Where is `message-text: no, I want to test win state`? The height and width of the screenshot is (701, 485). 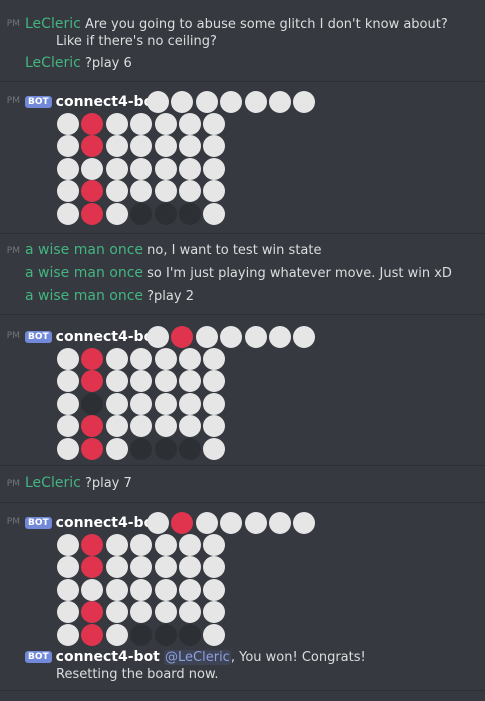 message-text: no, I want to test win state is located at coordinates (234, 250).